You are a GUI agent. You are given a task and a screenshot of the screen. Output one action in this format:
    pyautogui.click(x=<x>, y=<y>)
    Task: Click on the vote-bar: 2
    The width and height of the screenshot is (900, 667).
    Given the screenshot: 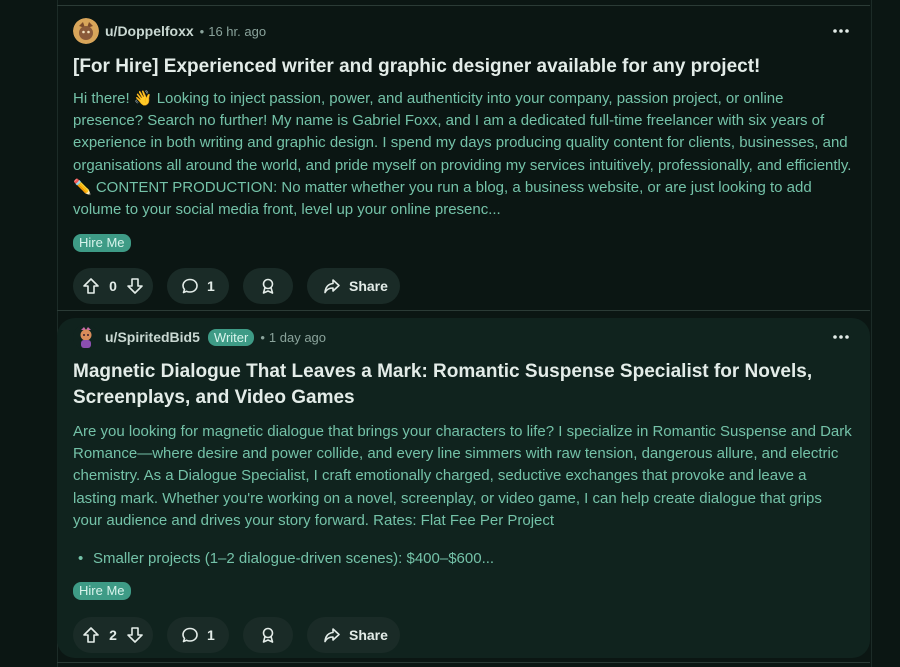 What is the action you would take?
    pyautogui.click(x=113, y=635)
    